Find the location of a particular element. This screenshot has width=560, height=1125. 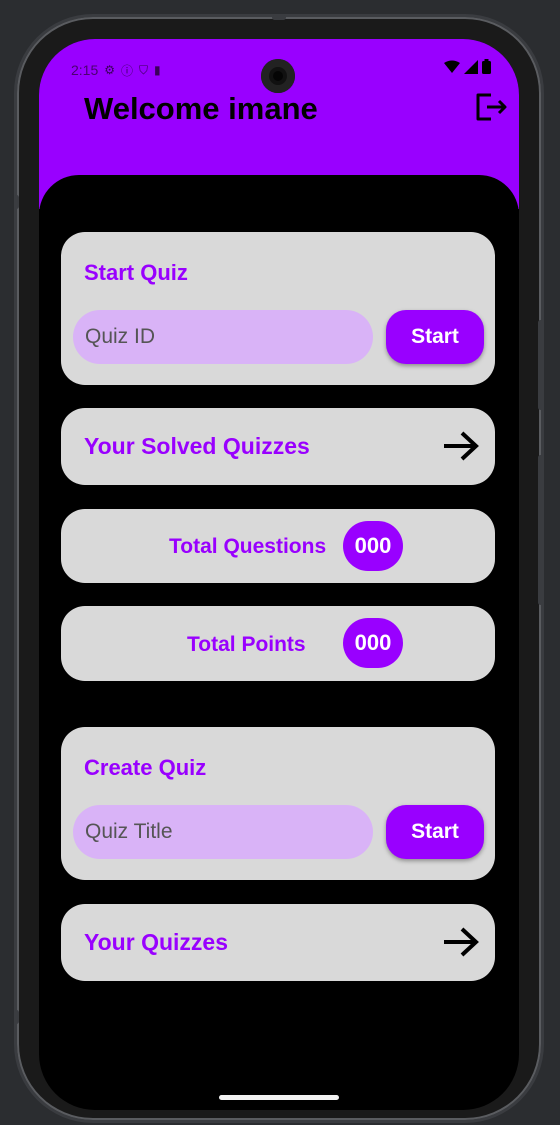

wifi-icon is located at coordinates (452, 66).